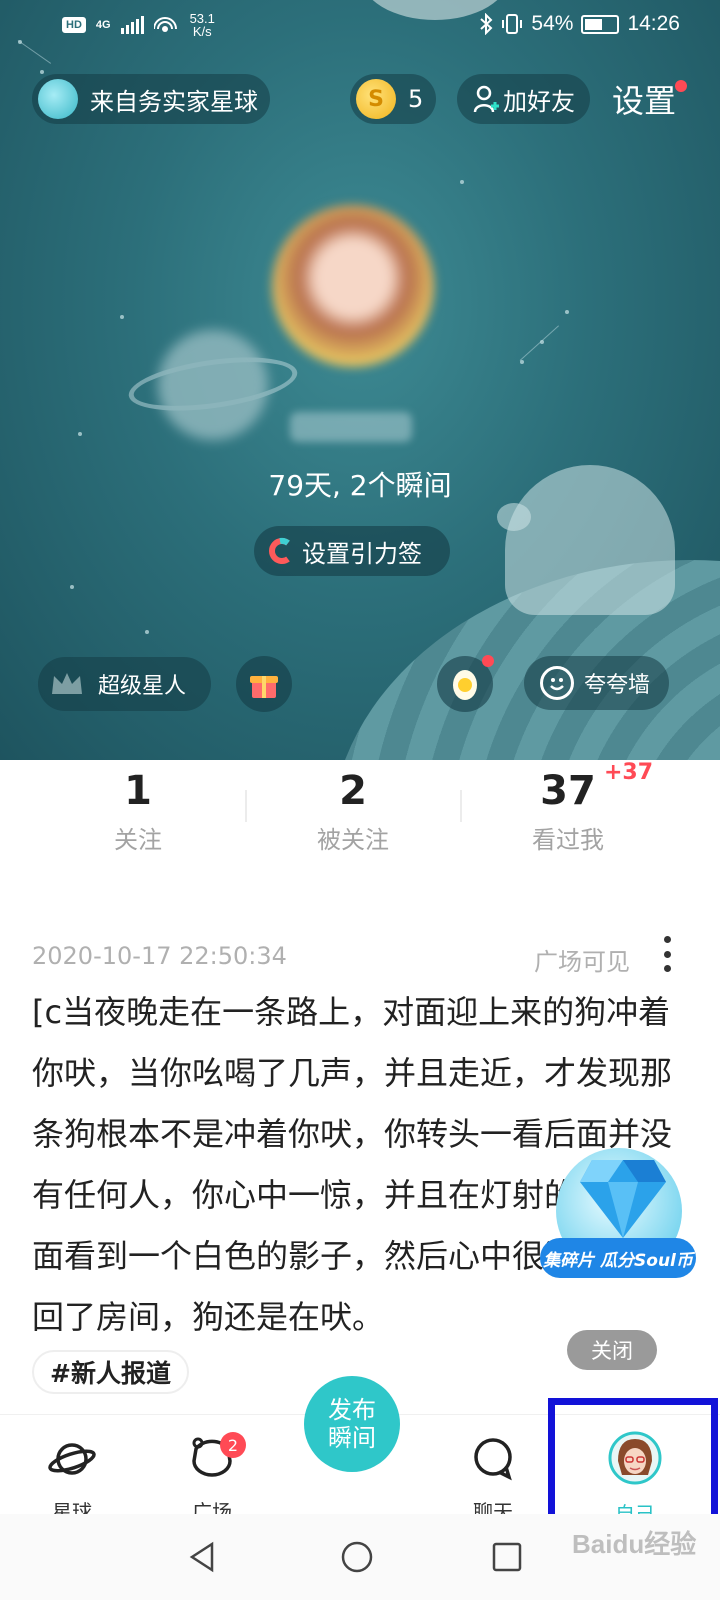 This screenshot has width=720, height=1600. I want to click on following-label: 关注, so click(138, 840).